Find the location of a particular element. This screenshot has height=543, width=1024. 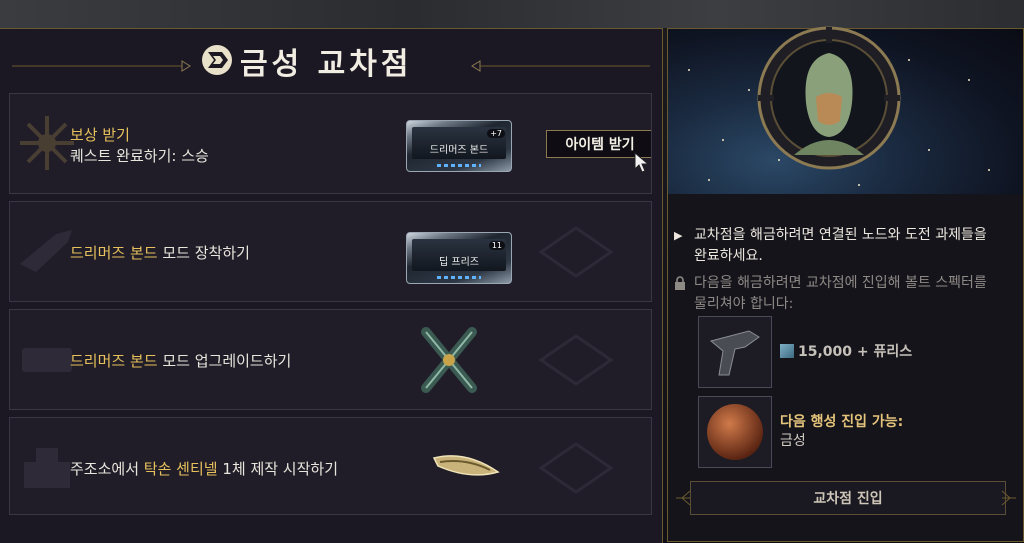

cost-text: 15,000 + 퓨리스 is located at coordinates (846, 351).